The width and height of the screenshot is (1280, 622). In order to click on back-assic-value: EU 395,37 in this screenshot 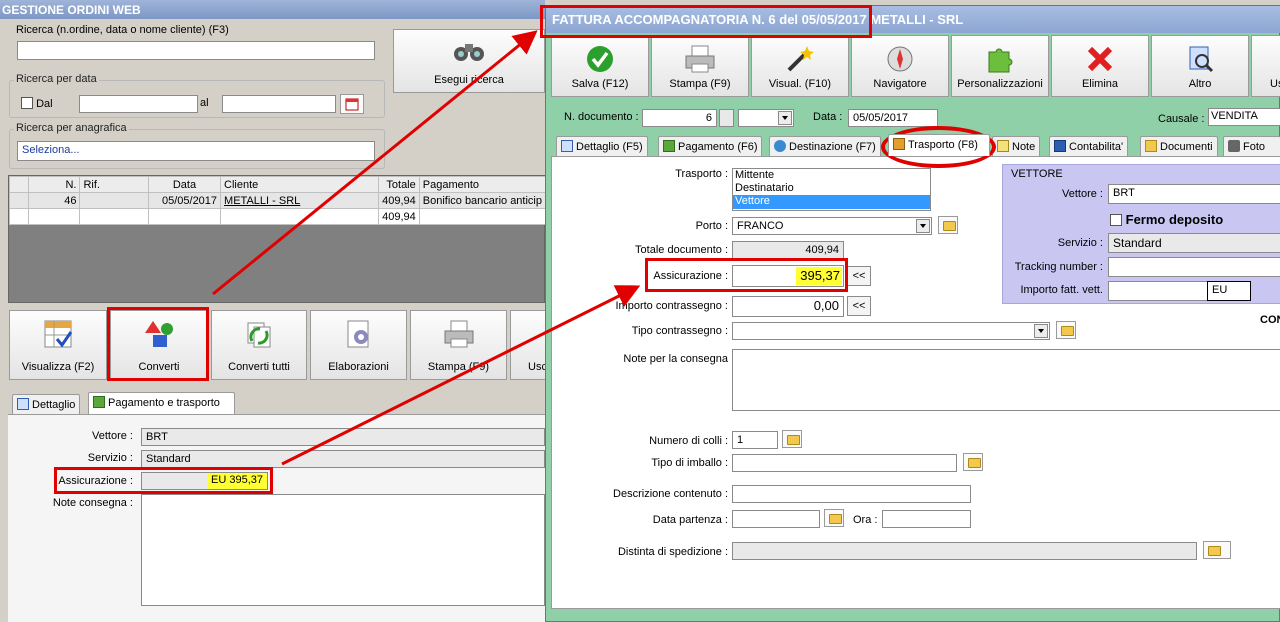, I will do `click(237, 481)`.